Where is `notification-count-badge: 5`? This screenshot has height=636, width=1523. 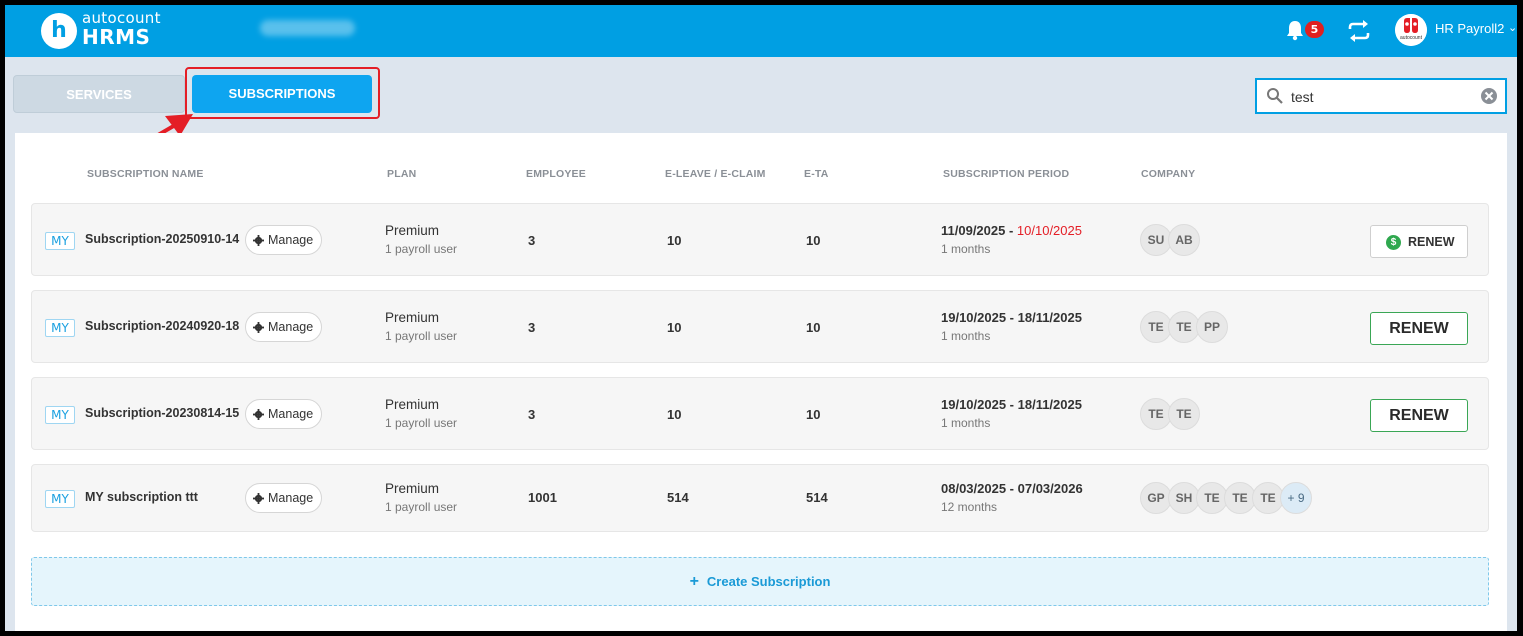
notification-count-badge: 5 is located at coordinates (1314, 29).